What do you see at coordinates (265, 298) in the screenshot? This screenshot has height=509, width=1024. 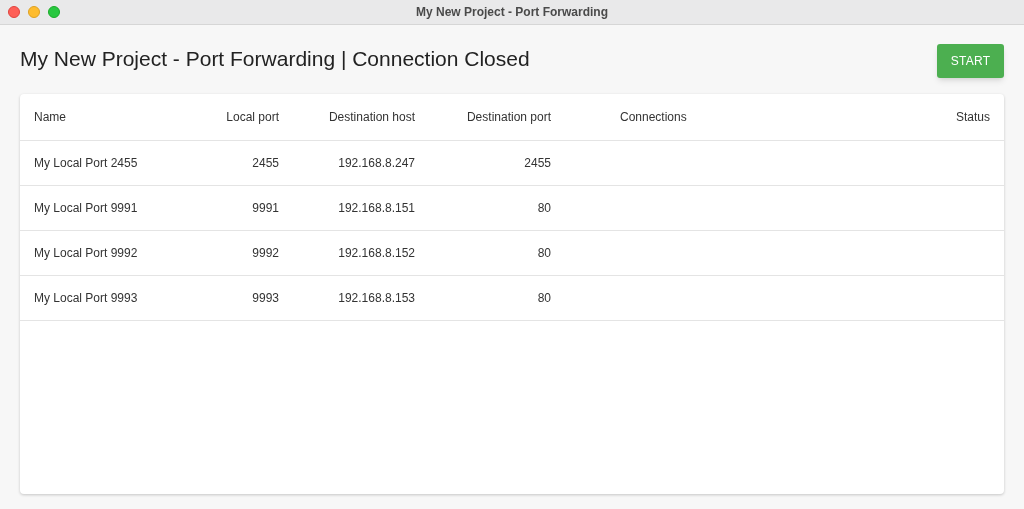 I see `table-cell-text: 9993` at bounding box center [265, 298].